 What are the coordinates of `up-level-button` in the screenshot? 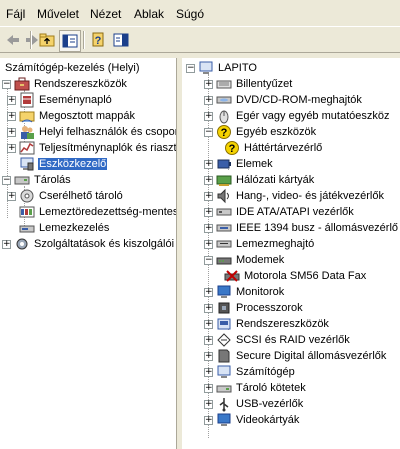 It's located at (47, 40).